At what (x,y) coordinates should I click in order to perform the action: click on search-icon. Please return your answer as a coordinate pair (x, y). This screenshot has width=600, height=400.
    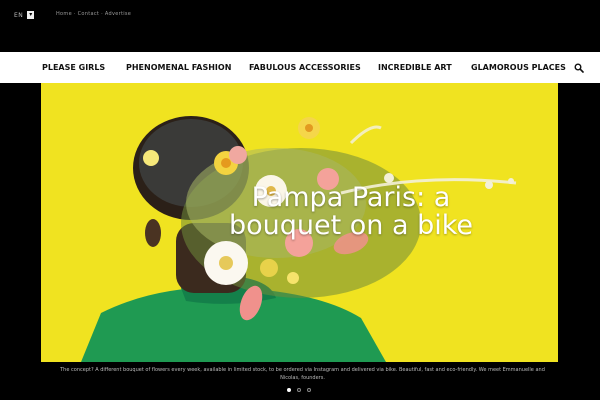
    Looking at the image, I should click on (579, 68).